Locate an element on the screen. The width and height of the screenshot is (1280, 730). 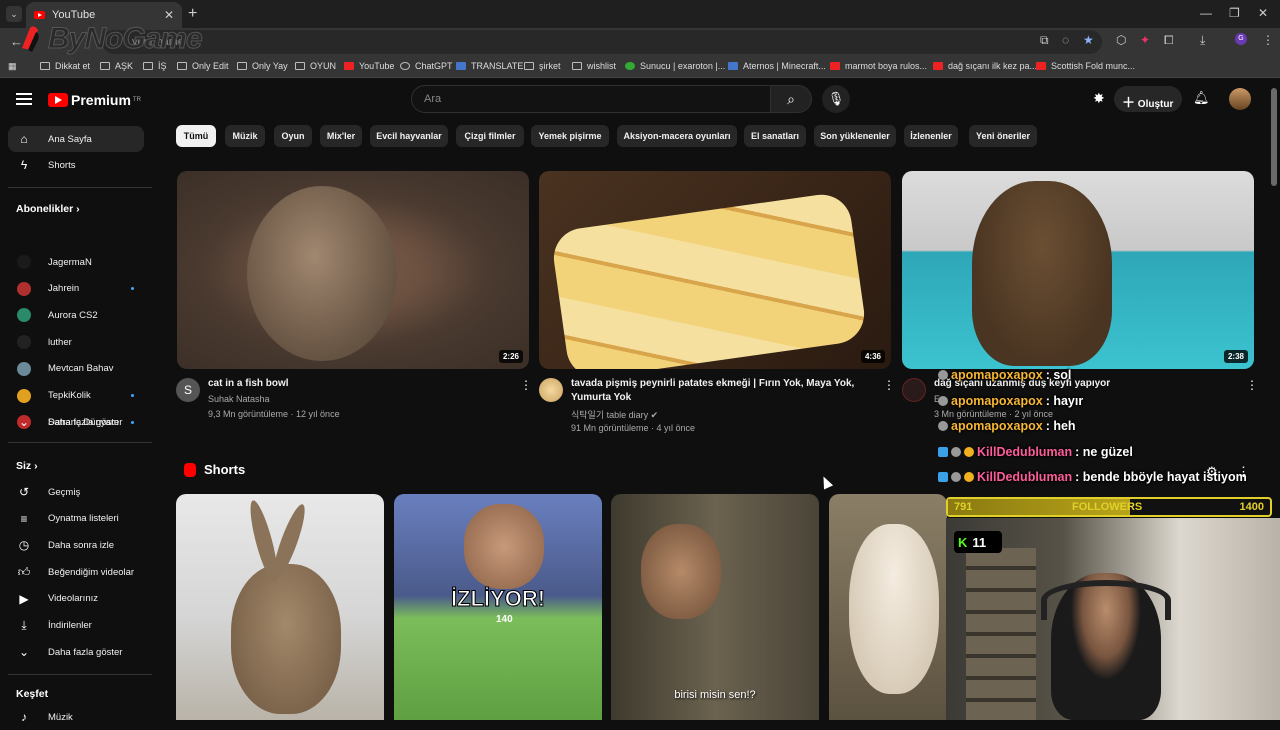
search-button: ⌕ is located at coordinates (791, 99).